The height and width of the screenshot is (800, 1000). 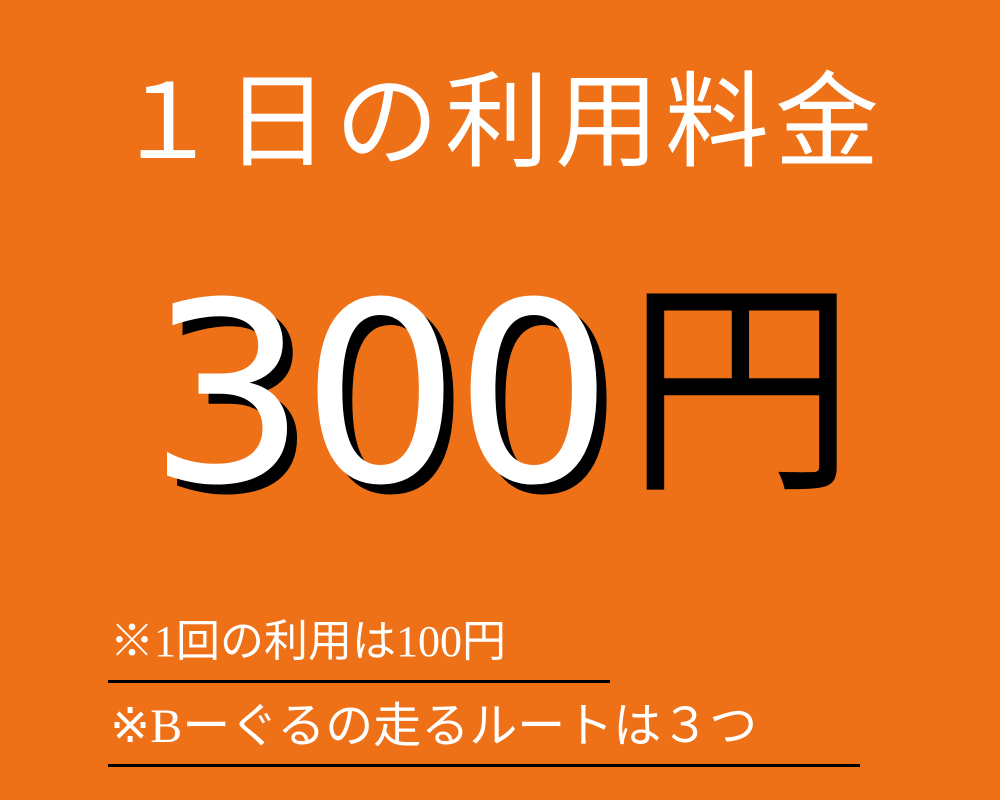 I want to click on note-single-use-price: ※1回の利用は100円, so click(x=308, y=641).